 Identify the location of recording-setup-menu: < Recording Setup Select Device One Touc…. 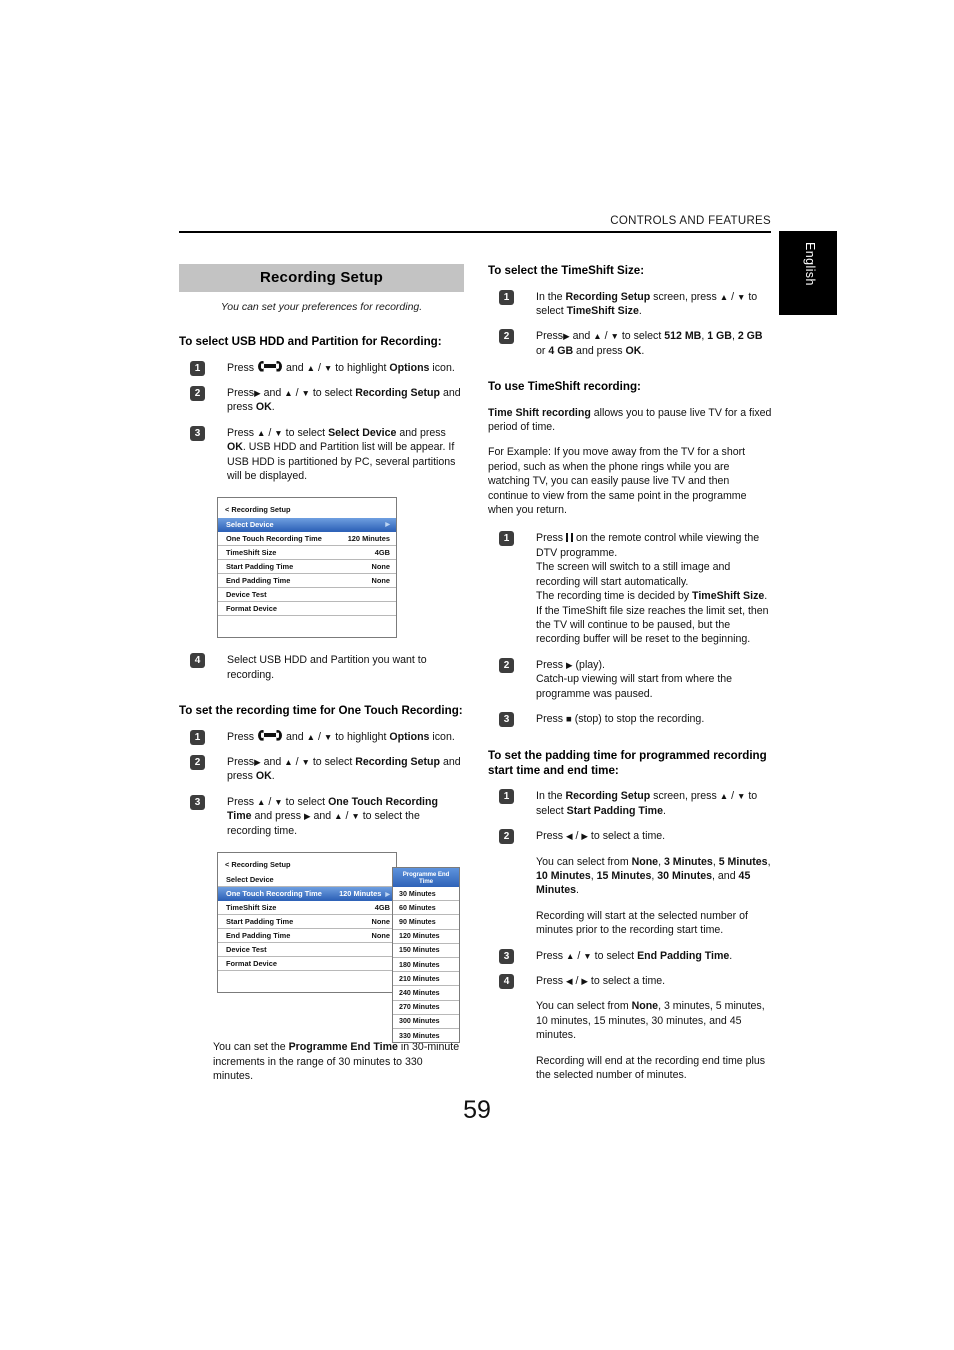
(307, 923).